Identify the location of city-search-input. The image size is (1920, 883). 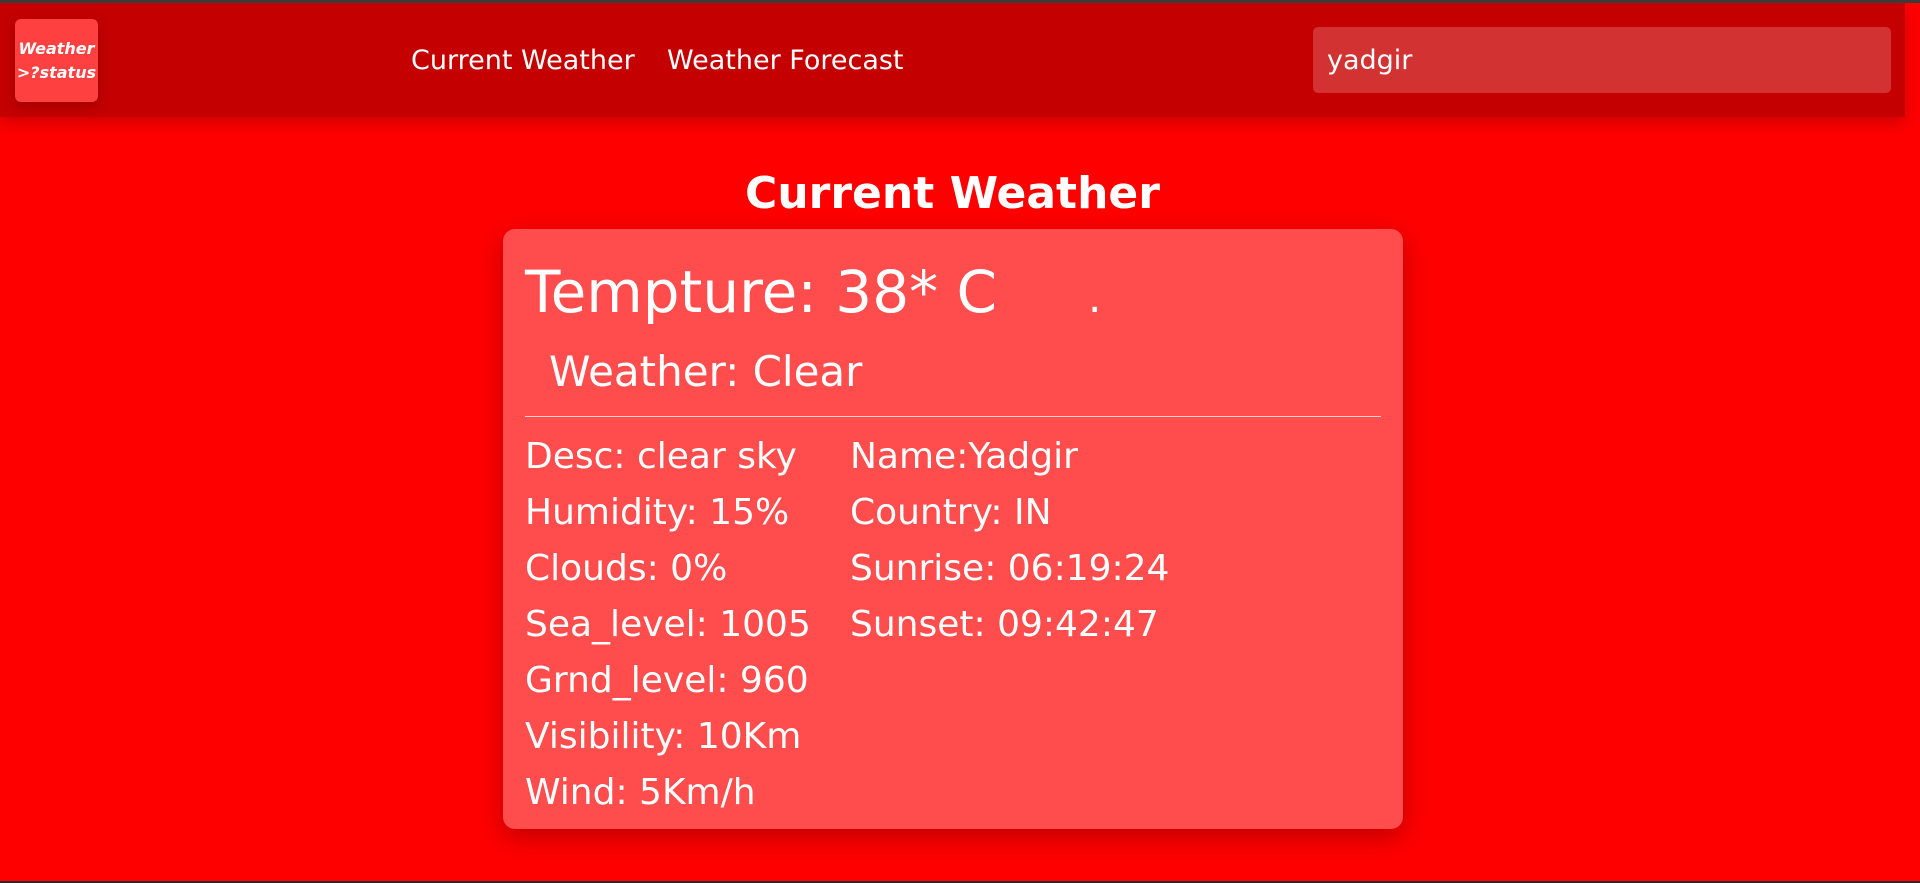
(1602, 60).